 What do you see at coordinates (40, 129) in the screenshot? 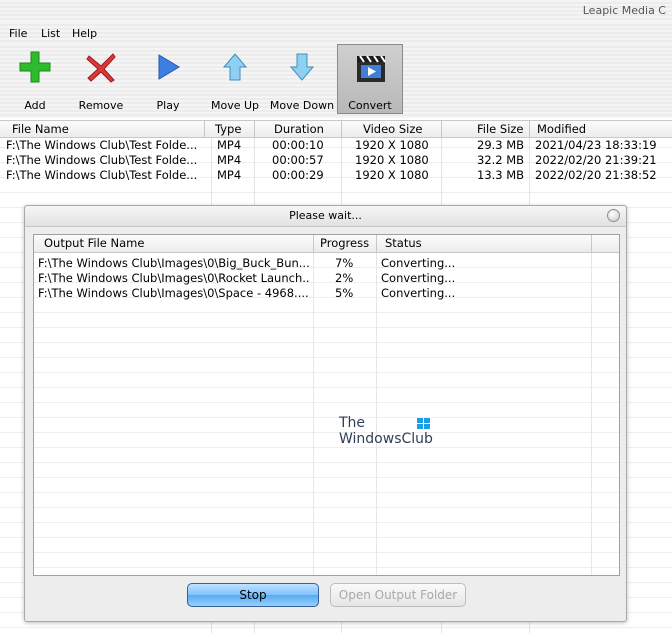
I see `header-file-name: File Name` at bounding box center [40, 129].